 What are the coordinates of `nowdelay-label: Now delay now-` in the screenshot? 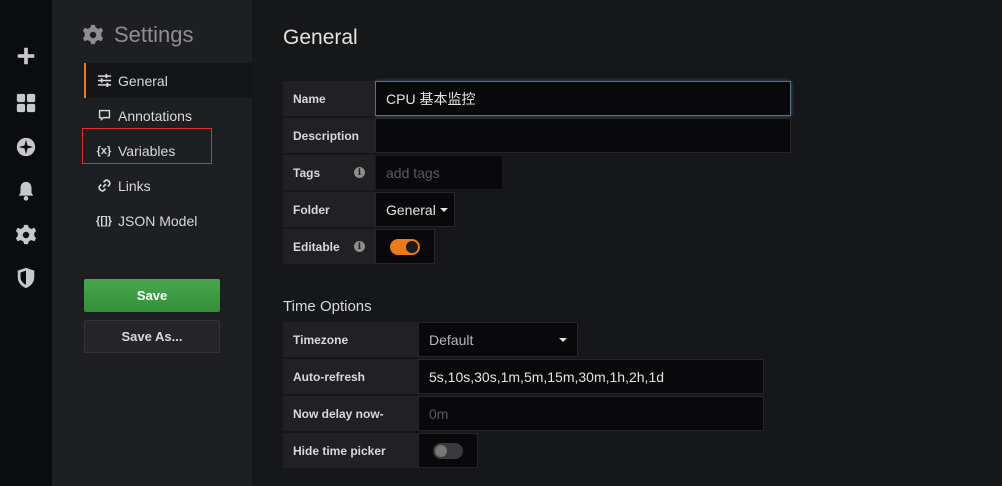 It's located at (350, 413).